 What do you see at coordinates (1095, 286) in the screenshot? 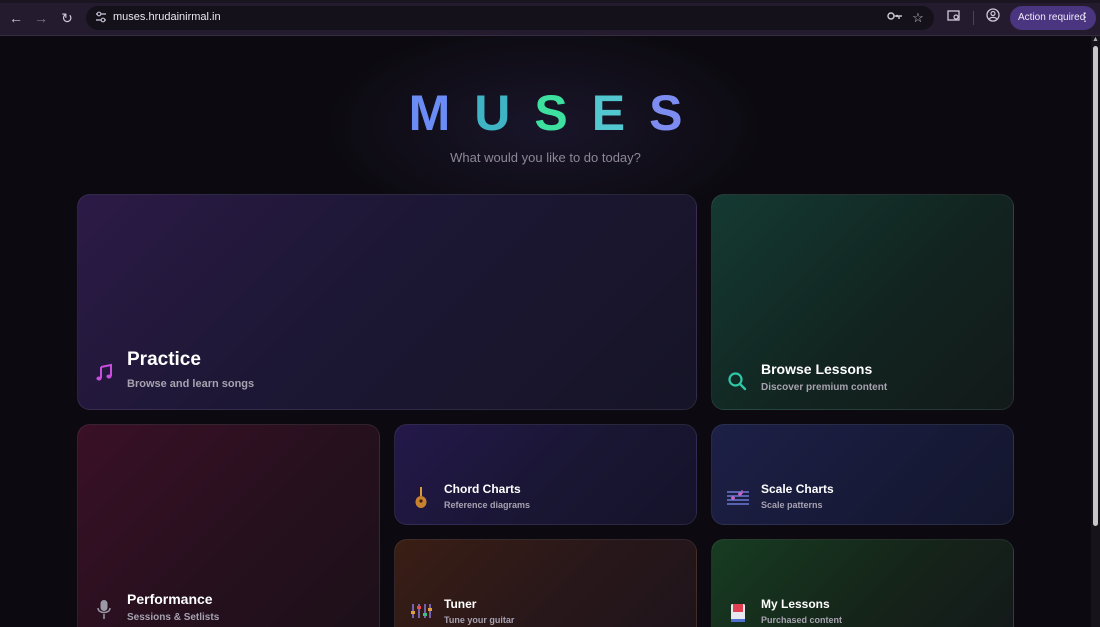
I see `scrollbar-thumb` at bounding box center [1095, 286].